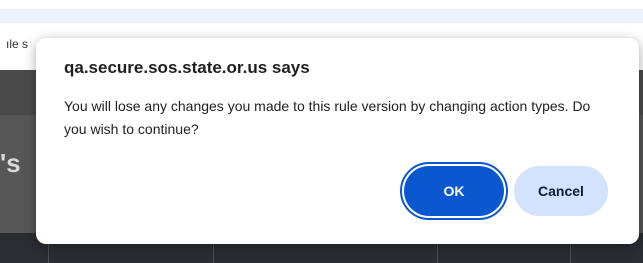 Image resolution: width=643 pixels, height=263 pixels. Describe the element at coordinates (10, 163) in the screenshot. I see `background-heading: 's` at that location.